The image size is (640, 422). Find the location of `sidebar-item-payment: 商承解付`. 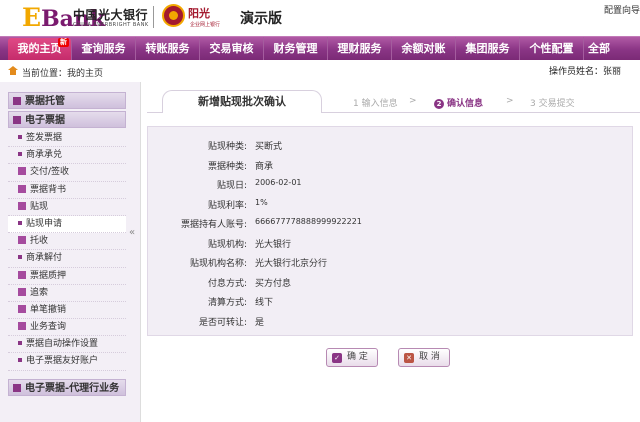

sidebar-item-payment: 商承解付 is located at coordinates (67, 259).